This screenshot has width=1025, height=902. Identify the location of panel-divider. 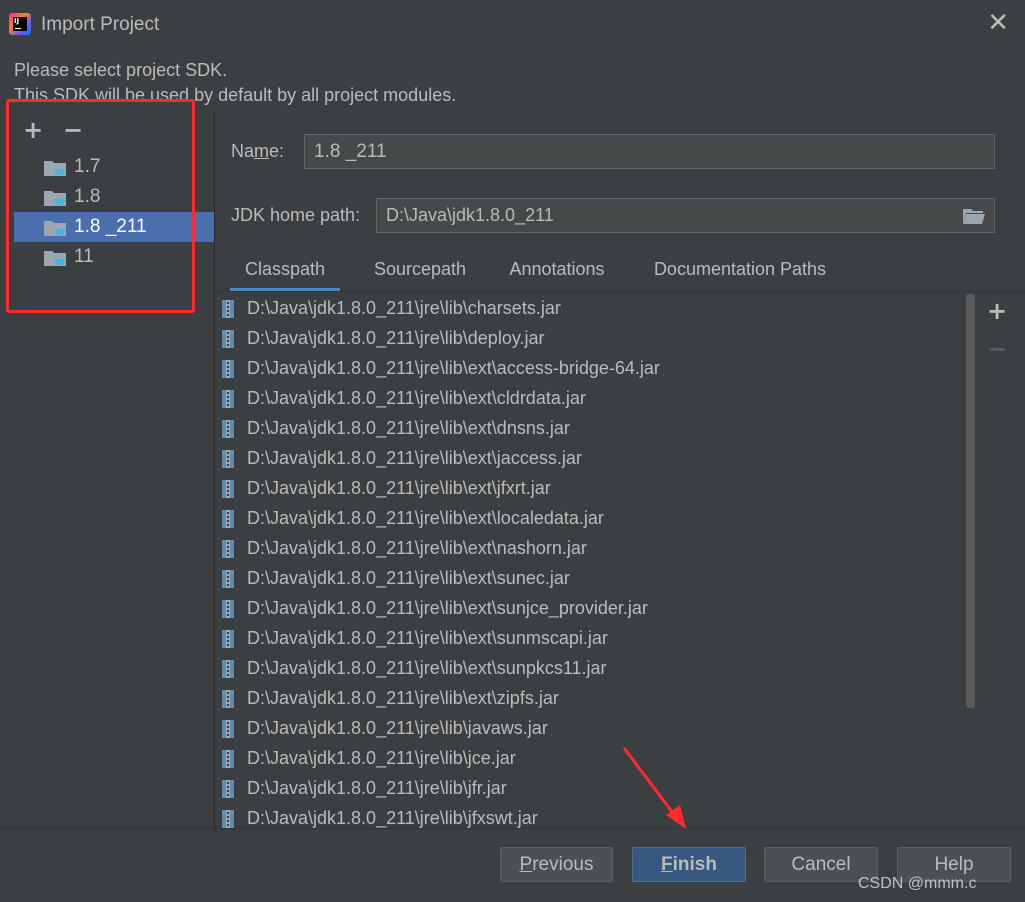
(214, 472).